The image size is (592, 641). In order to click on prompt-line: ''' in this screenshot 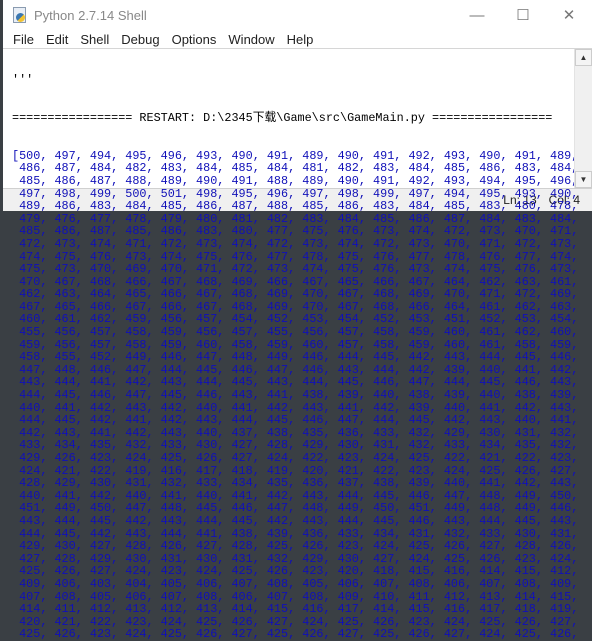, I will do `click(23, 80)`.